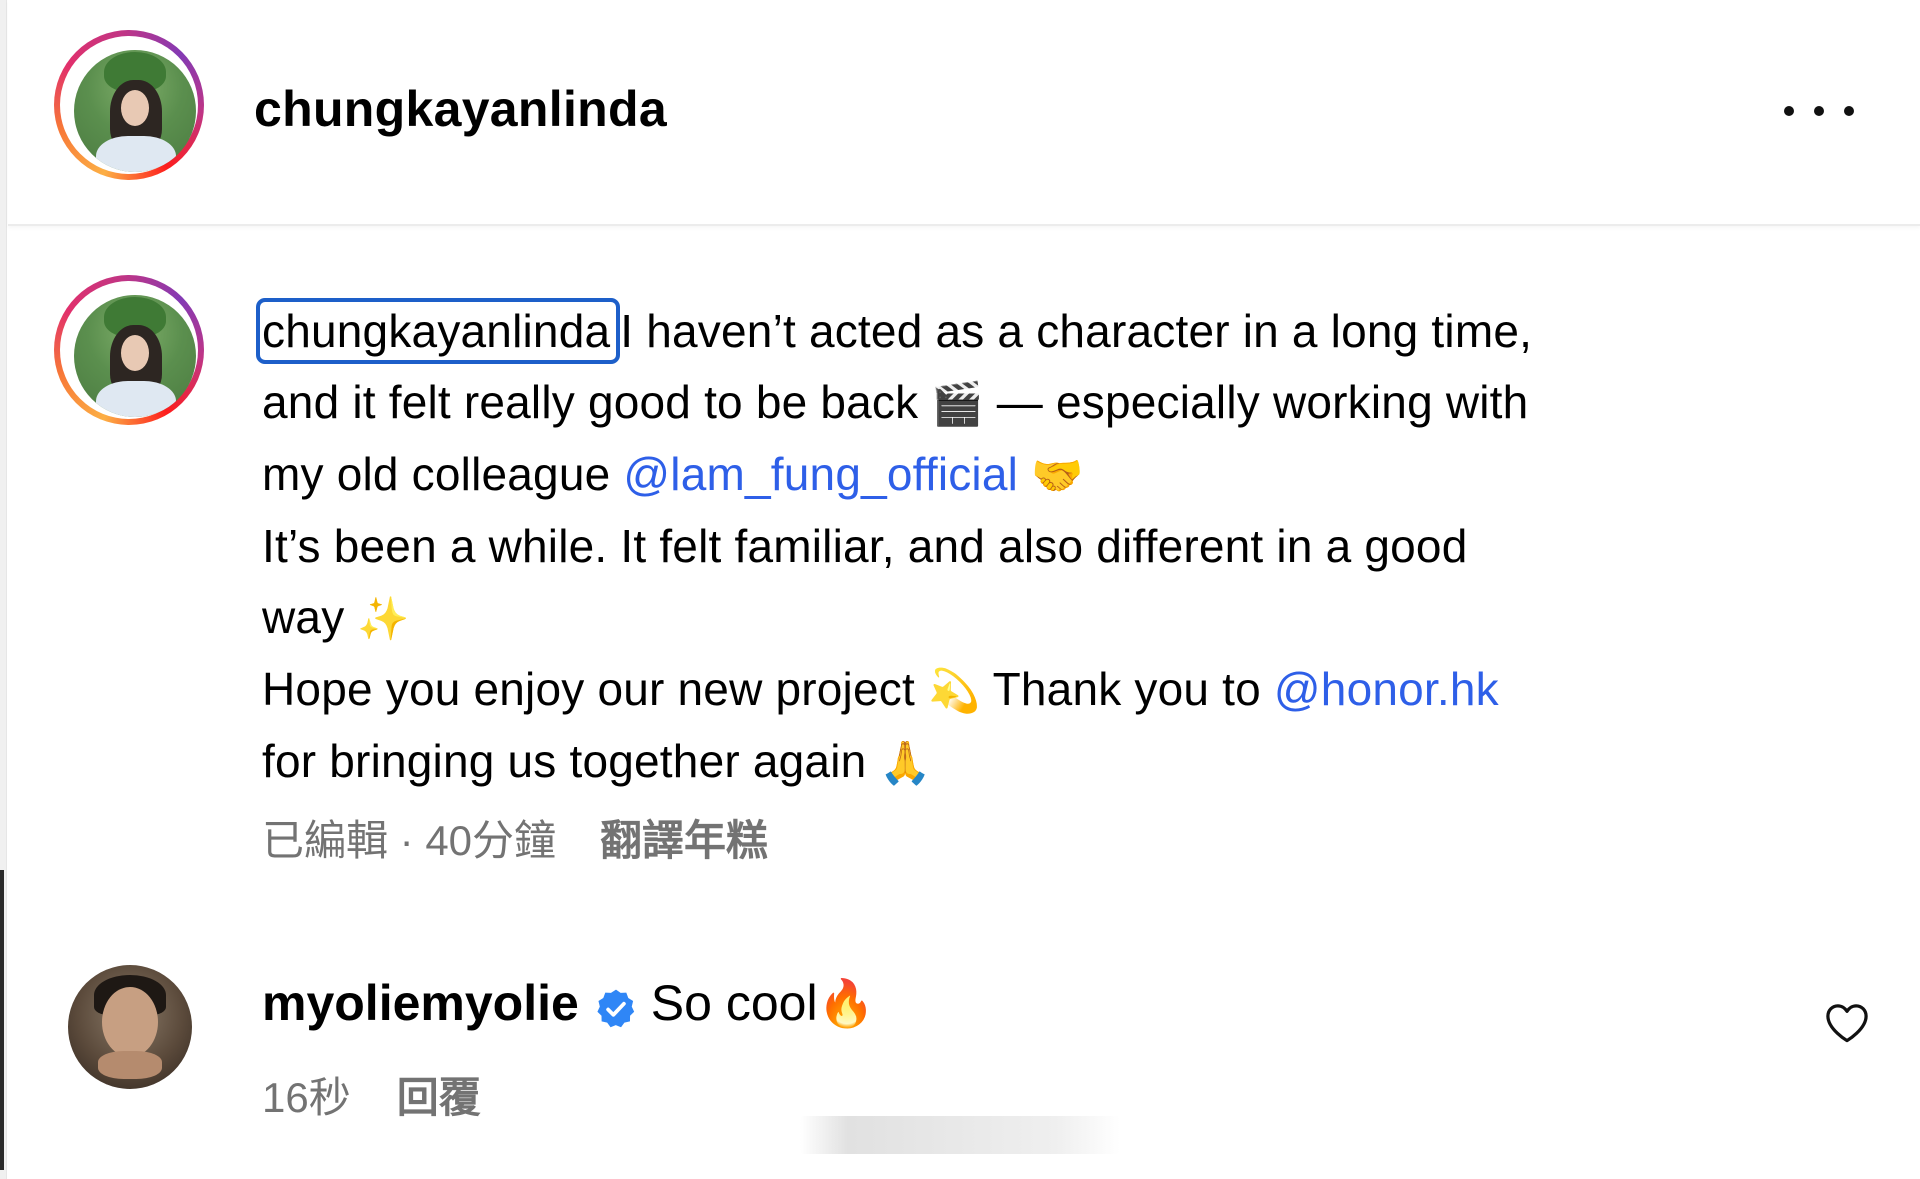 The height and width of the screenshot is (1179, 1920). Describe the element at coordinates (1042, 618) in the screenshot. I see `caption-line-5: way ✨` at that location.